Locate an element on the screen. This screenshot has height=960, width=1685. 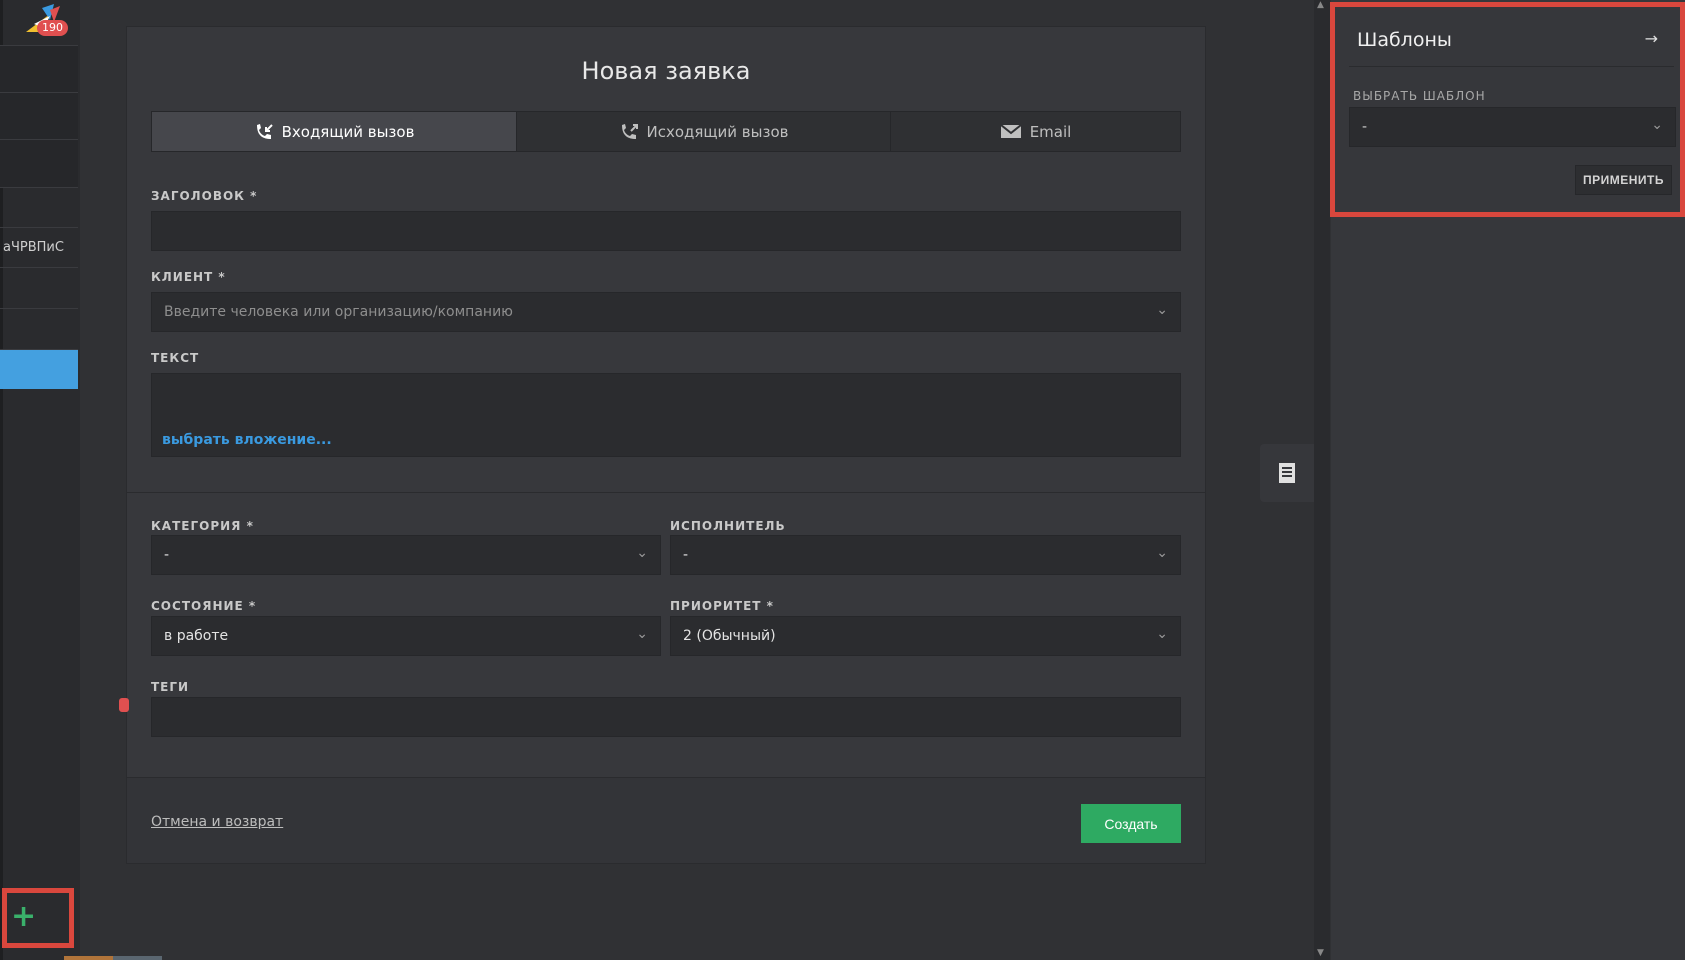
tab-incoming-call: Входящий вызов is located at coordinates (334, 131).